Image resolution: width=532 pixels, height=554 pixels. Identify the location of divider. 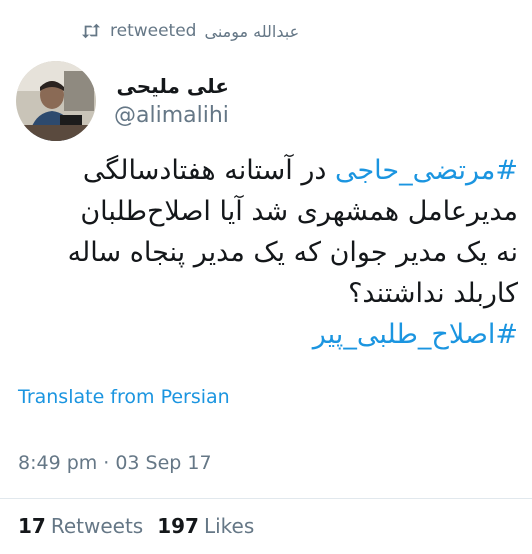
(266, 498).